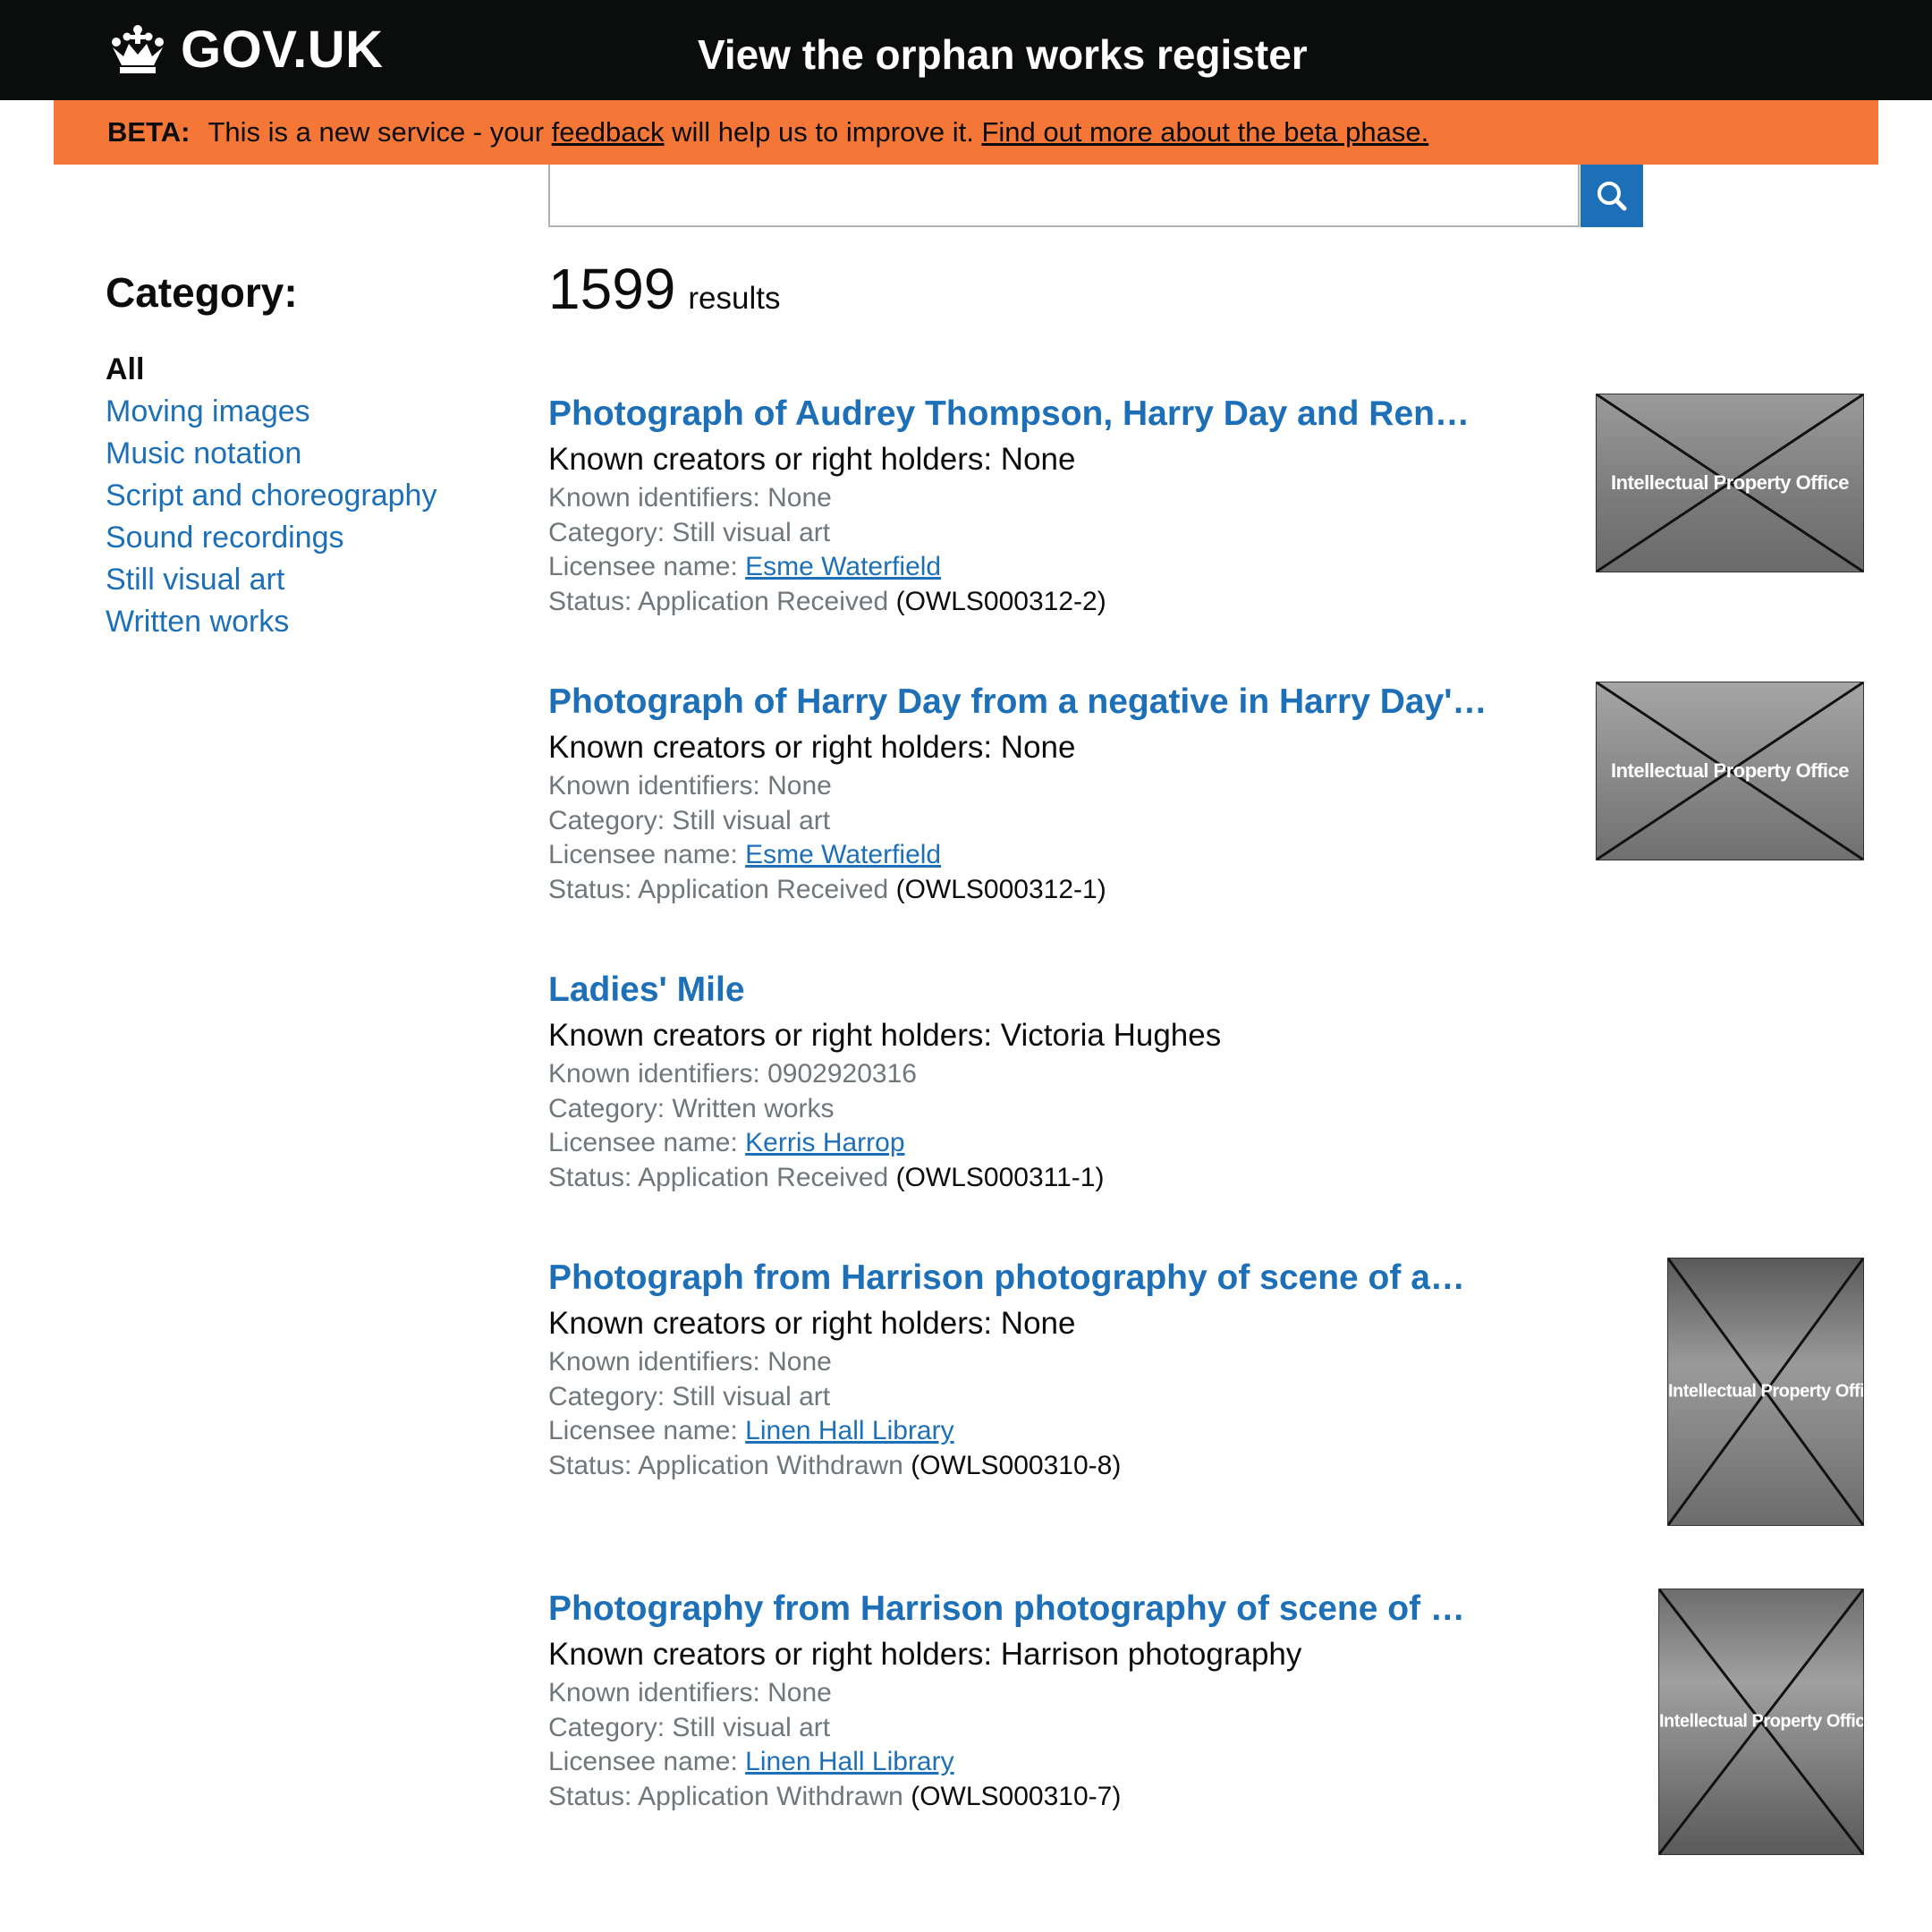 This screenshot has height=1932, width=1932. What do you see at coordinates (824, 1142) in the screenshot?
I see `licensee-link: Kerris Harrop` at bounding box center [824, 1142].